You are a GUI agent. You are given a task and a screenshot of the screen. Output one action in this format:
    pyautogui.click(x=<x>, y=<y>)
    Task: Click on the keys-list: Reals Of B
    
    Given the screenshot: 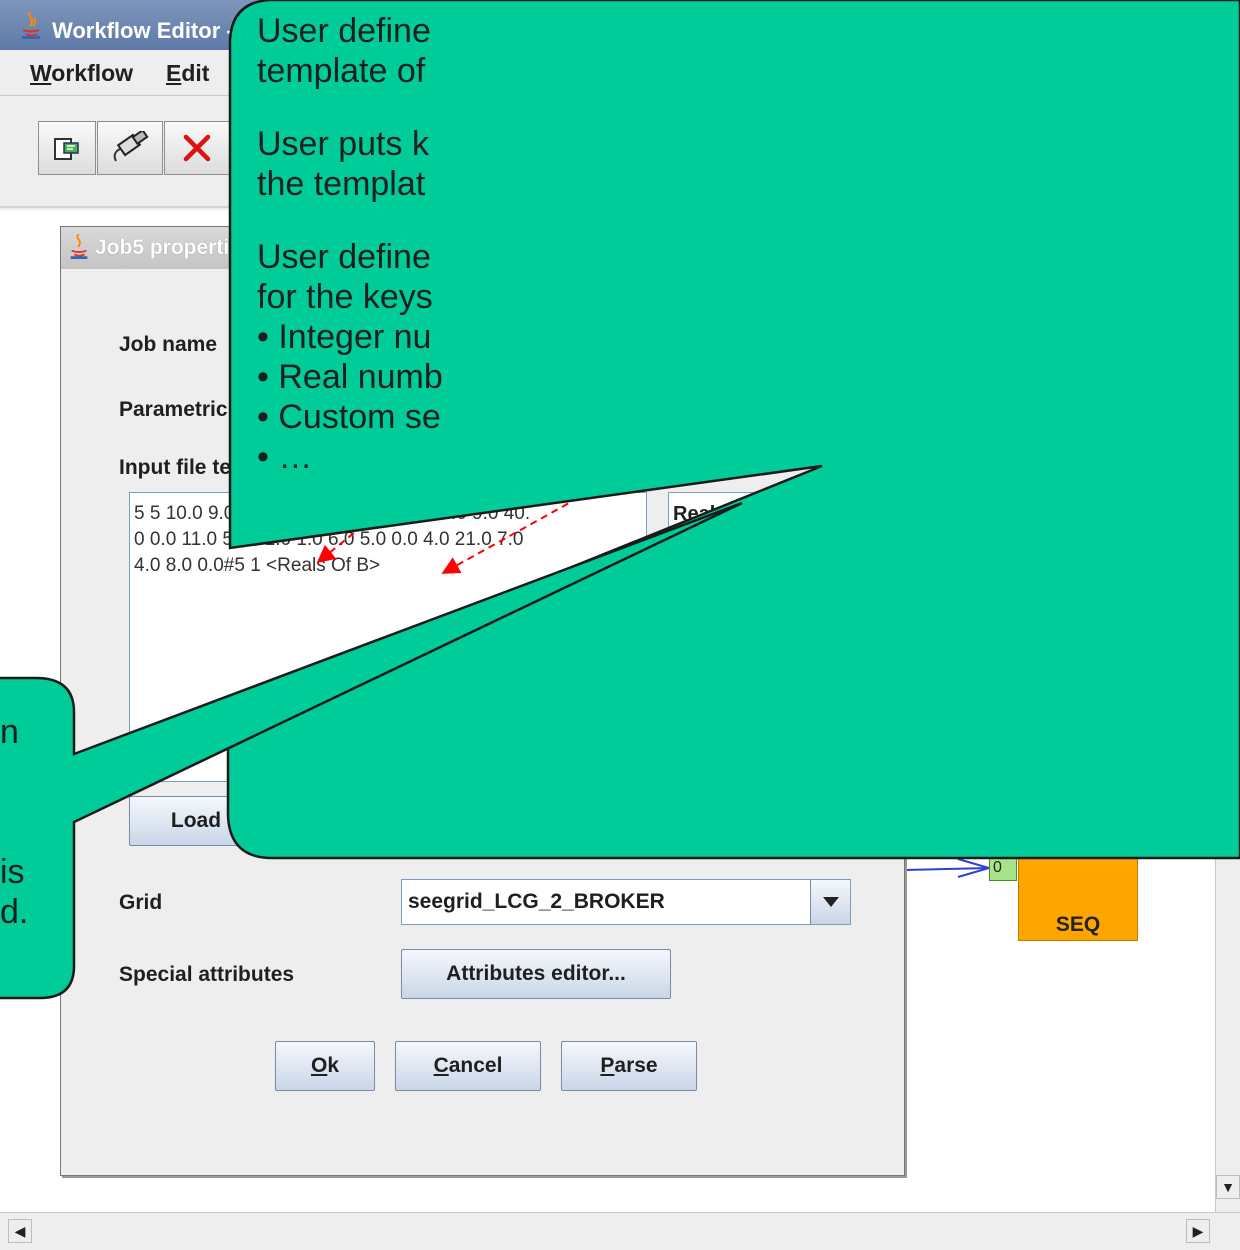 What is the action you would take?
    pyautogui.click(x=753, y=637)
    